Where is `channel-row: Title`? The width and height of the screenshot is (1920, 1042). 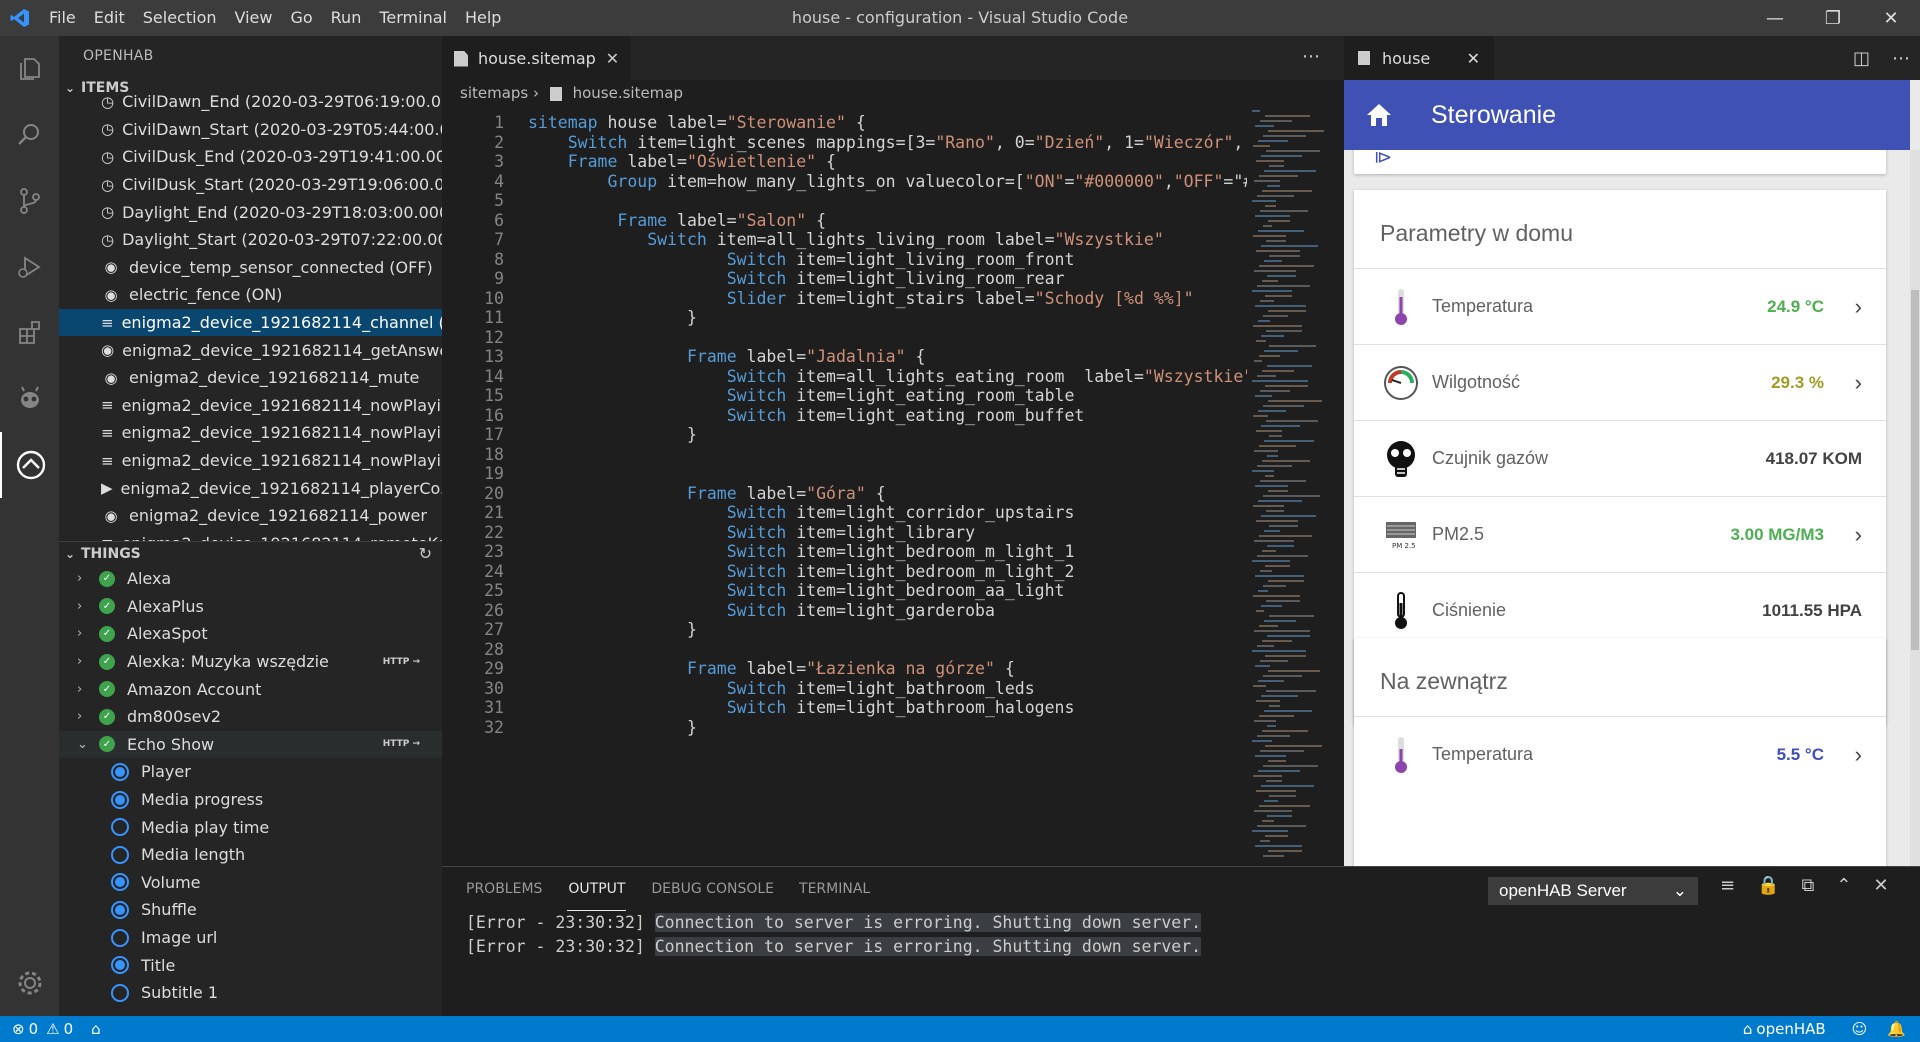
channel-row: Title is located at coordinates (250, 965).